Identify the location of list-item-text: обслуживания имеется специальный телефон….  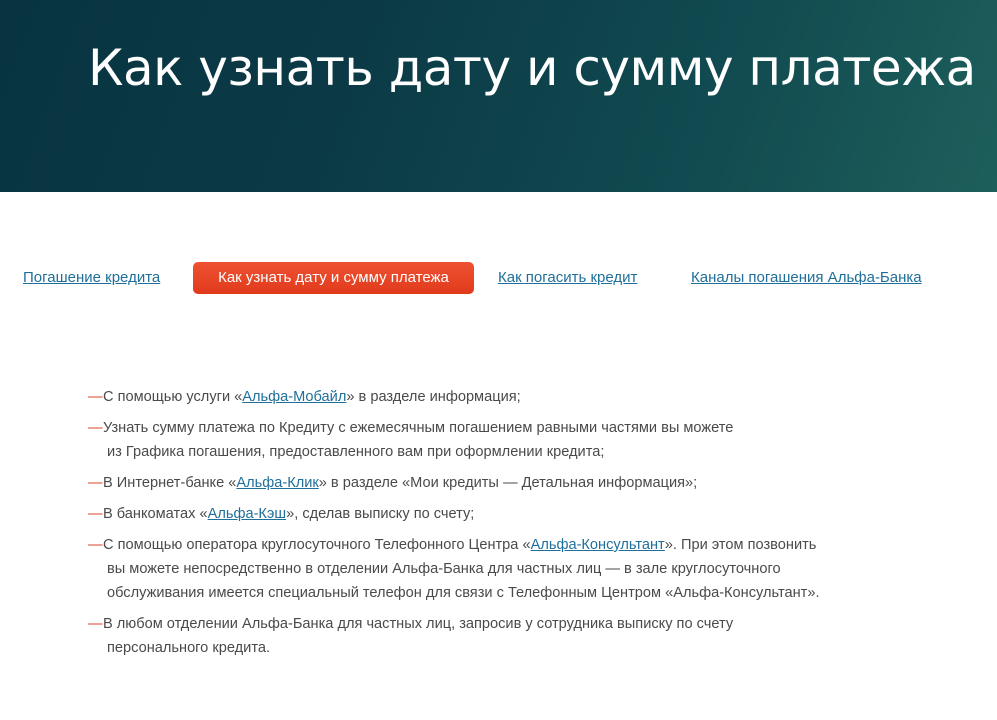
(463, 593).